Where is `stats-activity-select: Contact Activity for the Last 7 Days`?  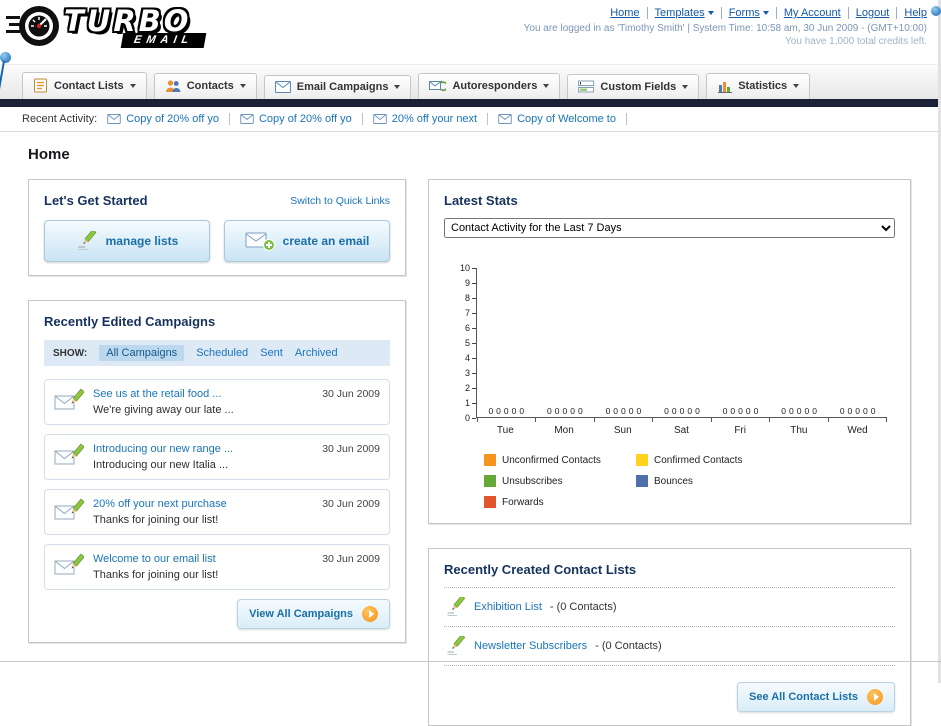 stats-activity-select: Contact Activity for the Last 7 Days is located at coordinates (669, 228).